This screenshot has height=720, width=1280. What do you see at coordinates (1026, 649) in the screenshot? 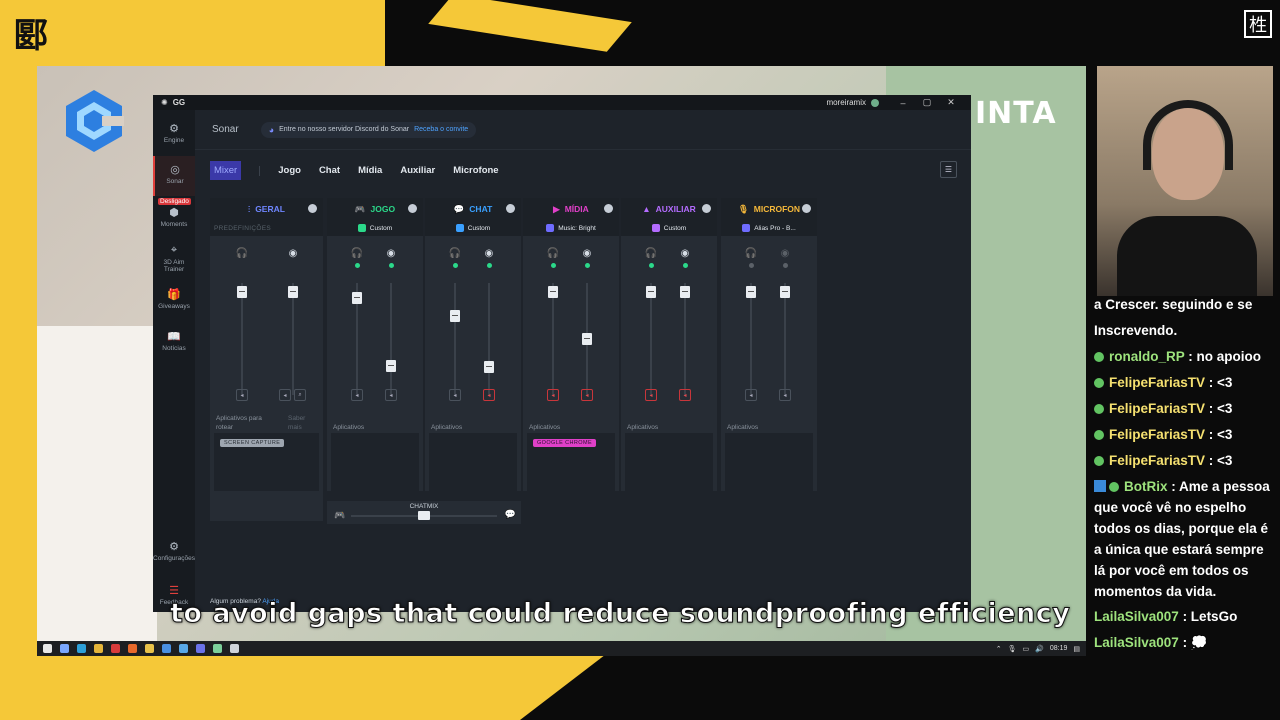
I see `network-icon: ▭` at bounding box center [1026, 649].